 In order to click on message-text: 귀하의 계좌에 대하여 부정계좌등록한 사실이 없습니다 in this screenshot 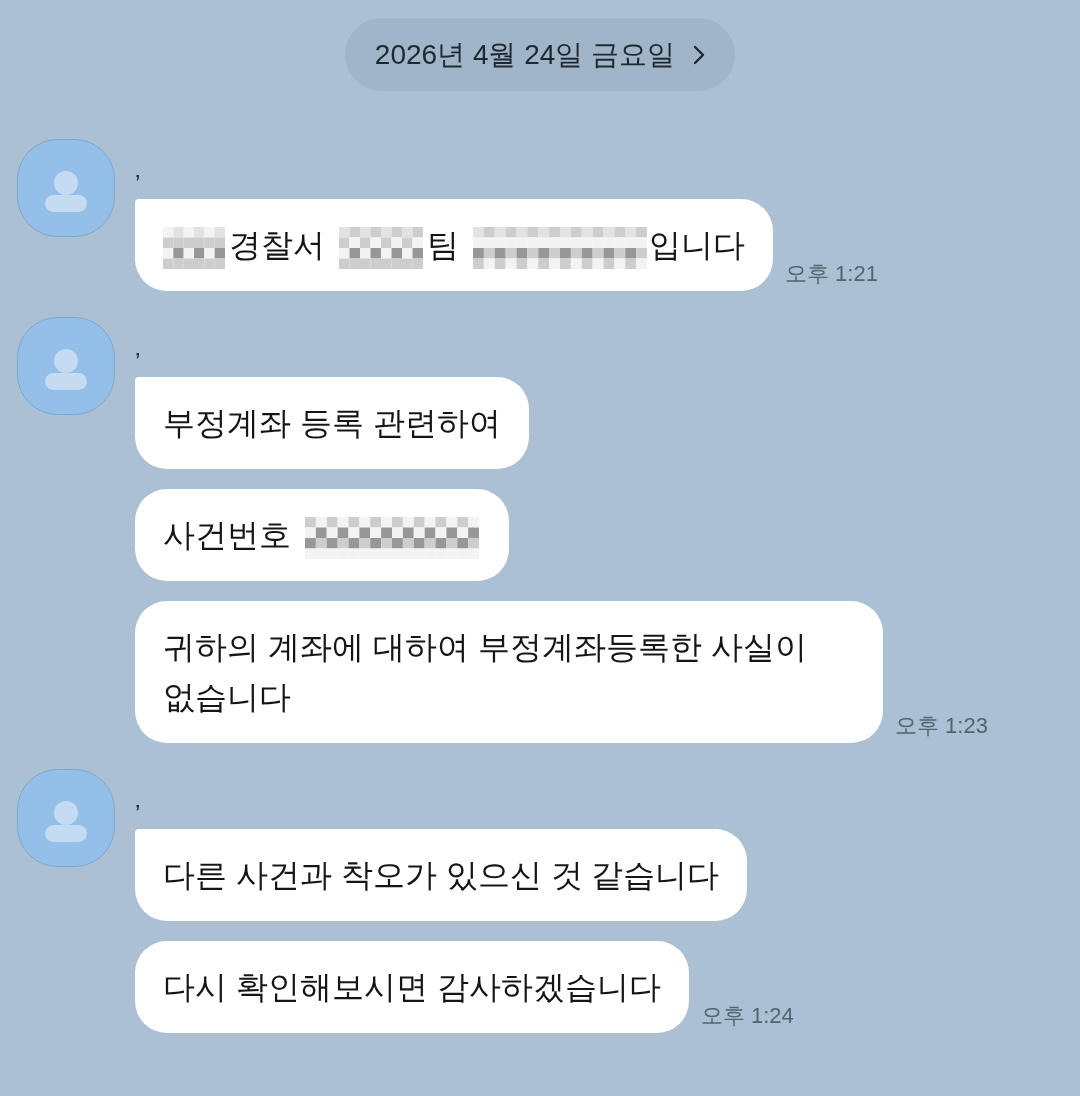, I will do `click(485, 672)`.